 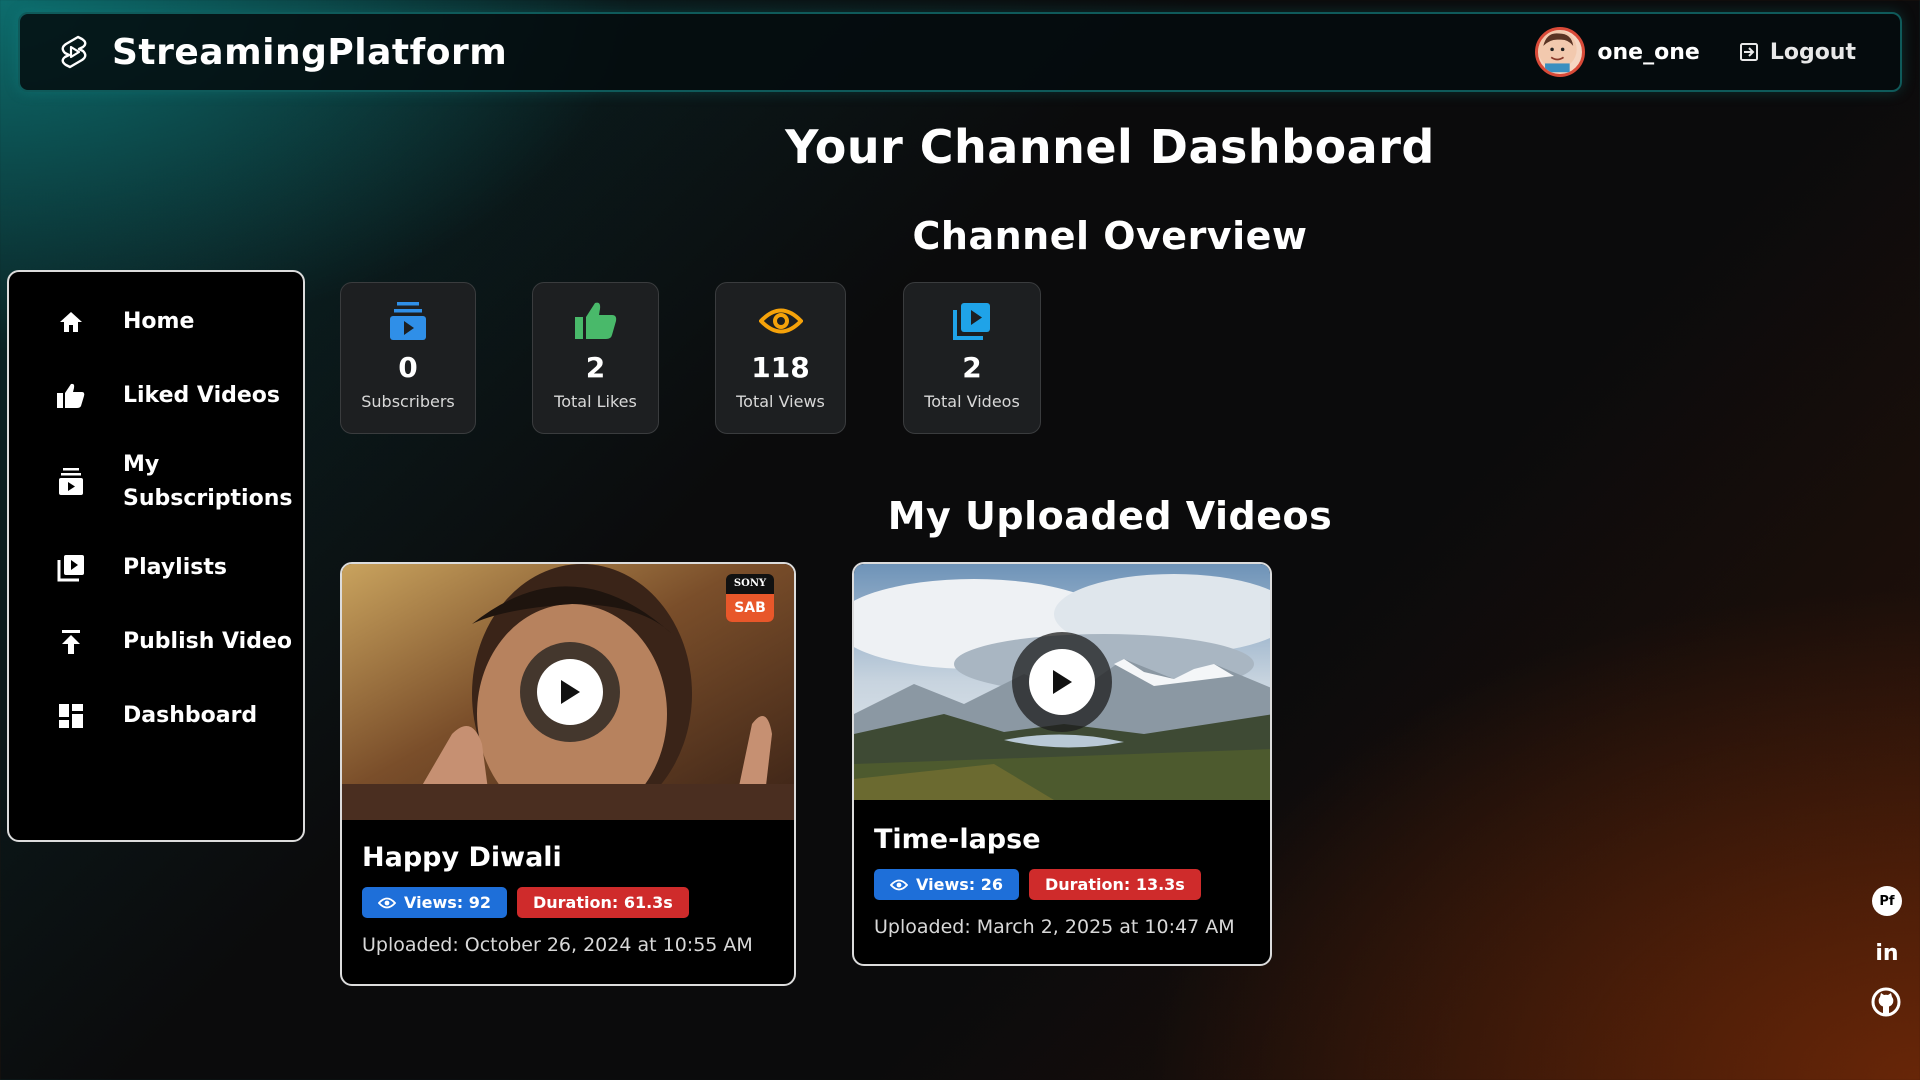 I want to click on stat-card-total-videos: 2 Total Videos, so click(x=972, y=358).